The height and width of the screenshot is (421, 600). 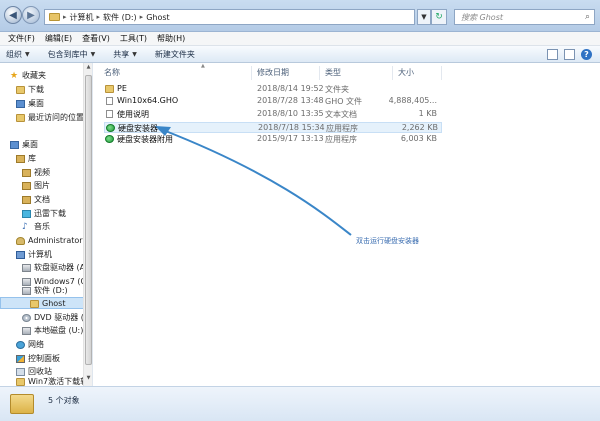 I want to click on nav-documents: 文档, so click(x=36, y=199).